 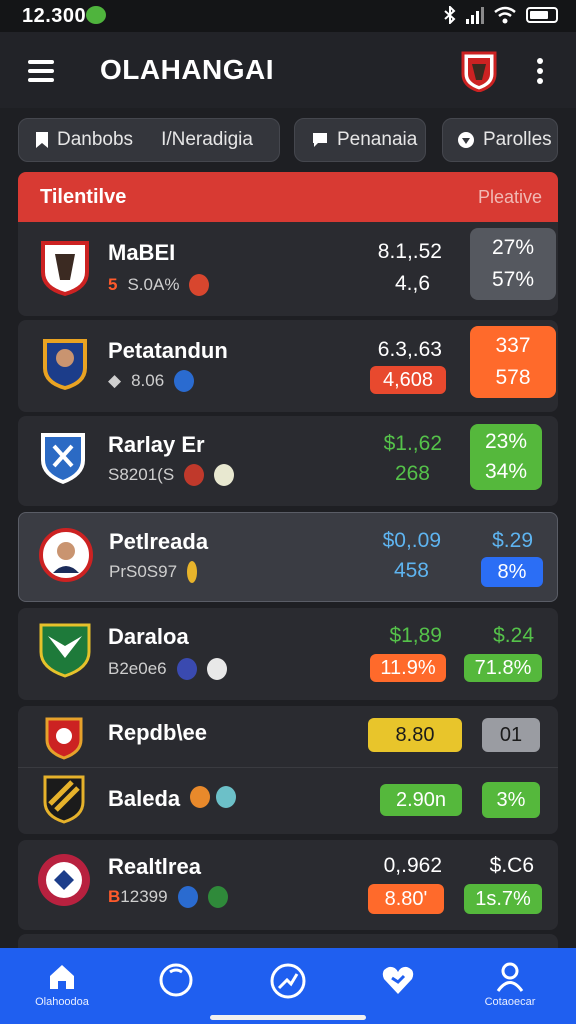 What do you see at coordinates (513, 264) in the screenshot?
I see `stat-box: 27% 57%` at bounding box center [513, 264].